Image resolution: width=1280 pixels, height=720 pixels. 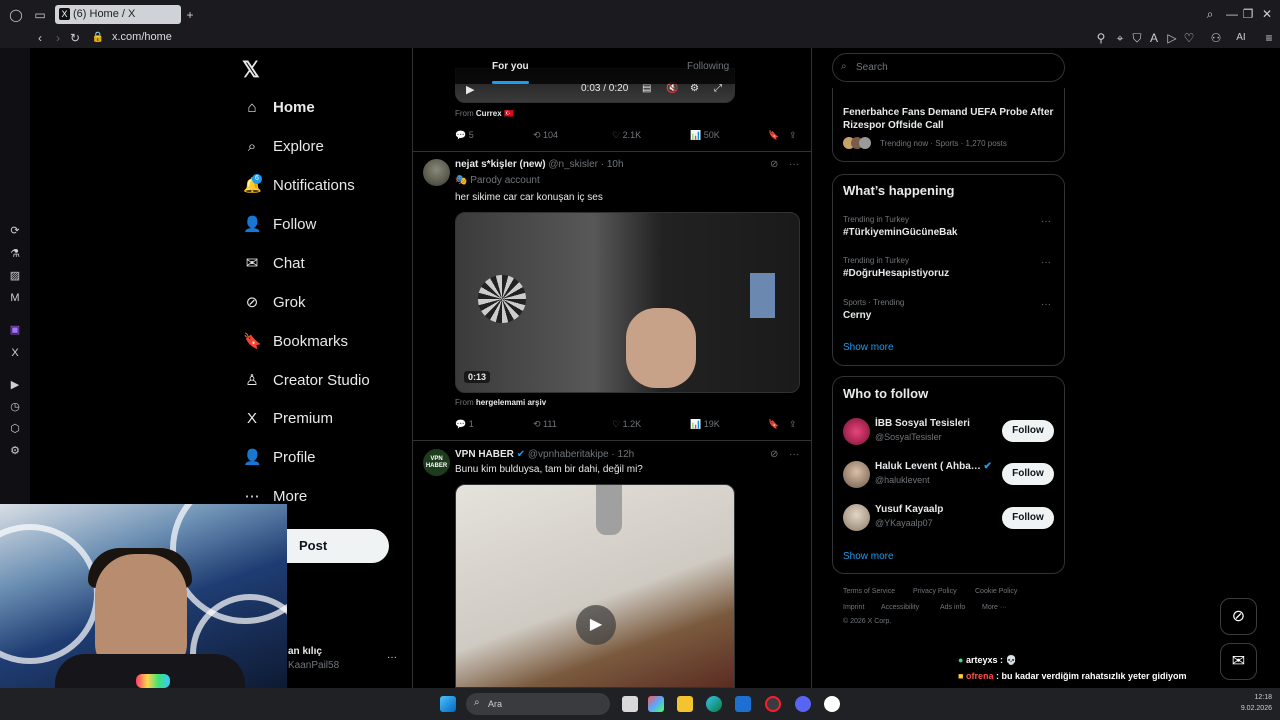 What do you see at coordinates (630, 704) in the screenshot?
I see `task-view-icon` at bounding box center [630, 704].